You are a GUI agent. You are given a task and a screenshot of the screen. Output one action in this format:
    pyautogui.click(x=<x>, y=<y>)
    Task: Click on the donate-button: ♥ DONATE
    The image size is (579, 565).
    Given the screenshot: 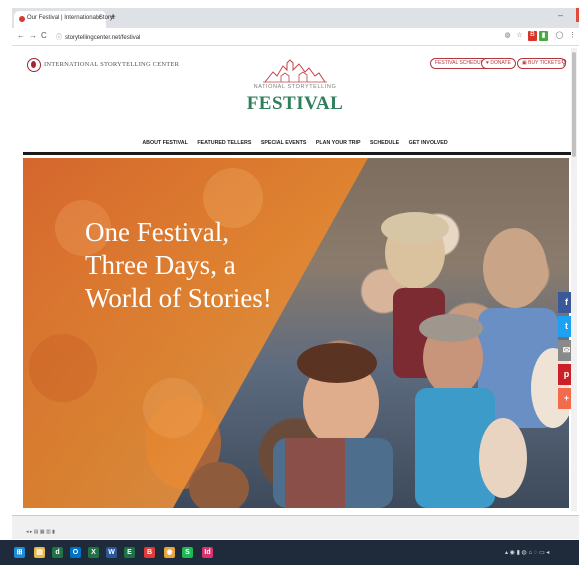 What is the action you would take?
    pyautogui.click(x=498, y=63)
    